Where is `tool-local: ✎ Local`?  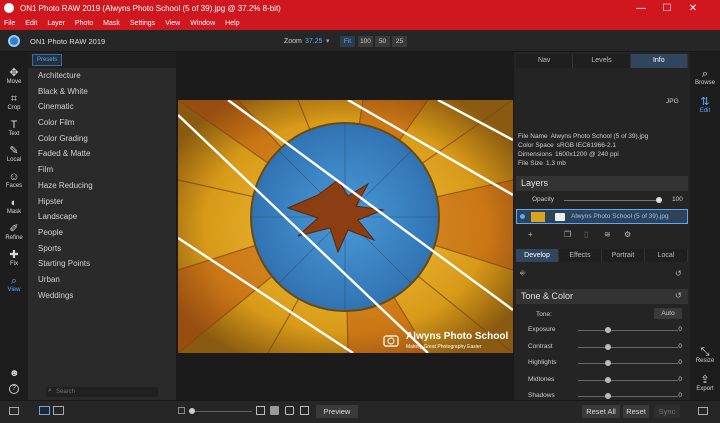 tool-local: ✎ Local is located at coordinates (14, 154).